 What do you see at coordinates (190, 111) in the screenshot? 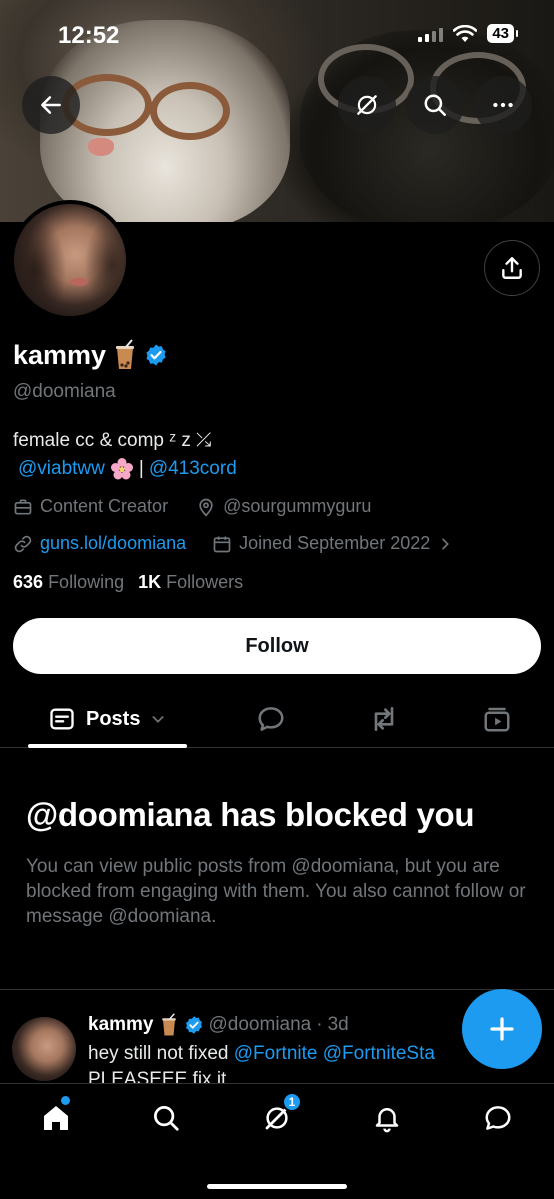
I see `banner-glasses` at bounding box center [190, 111].